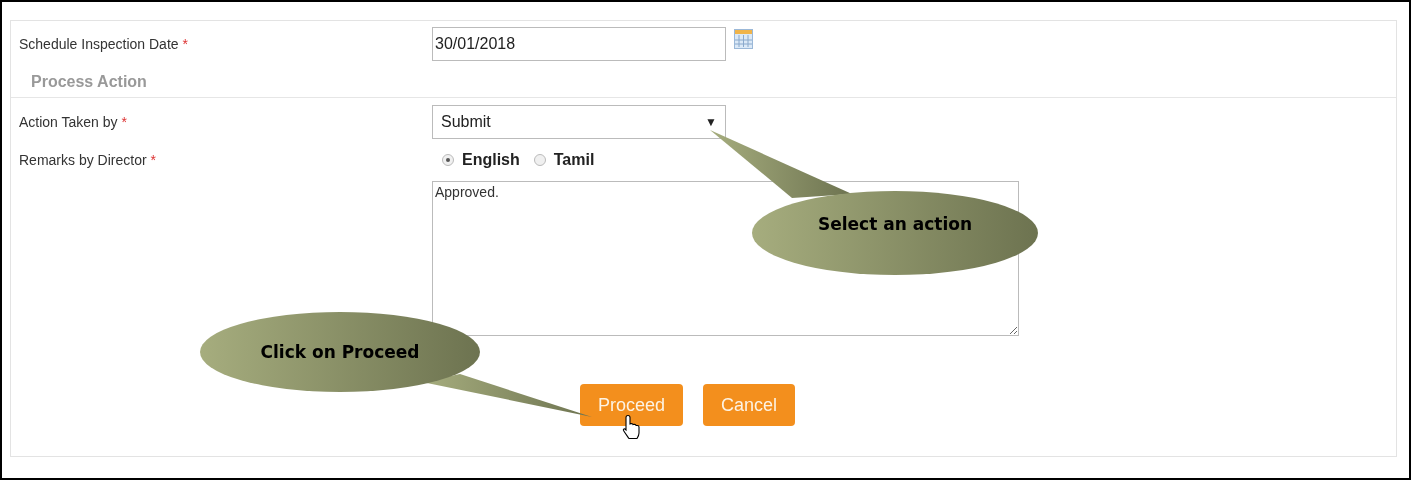 This screenshot has width=1411, height=480. Describe the element at coordinates (83, 160) in the screenshot. I see `field-label: Remarks by Director` at that location.